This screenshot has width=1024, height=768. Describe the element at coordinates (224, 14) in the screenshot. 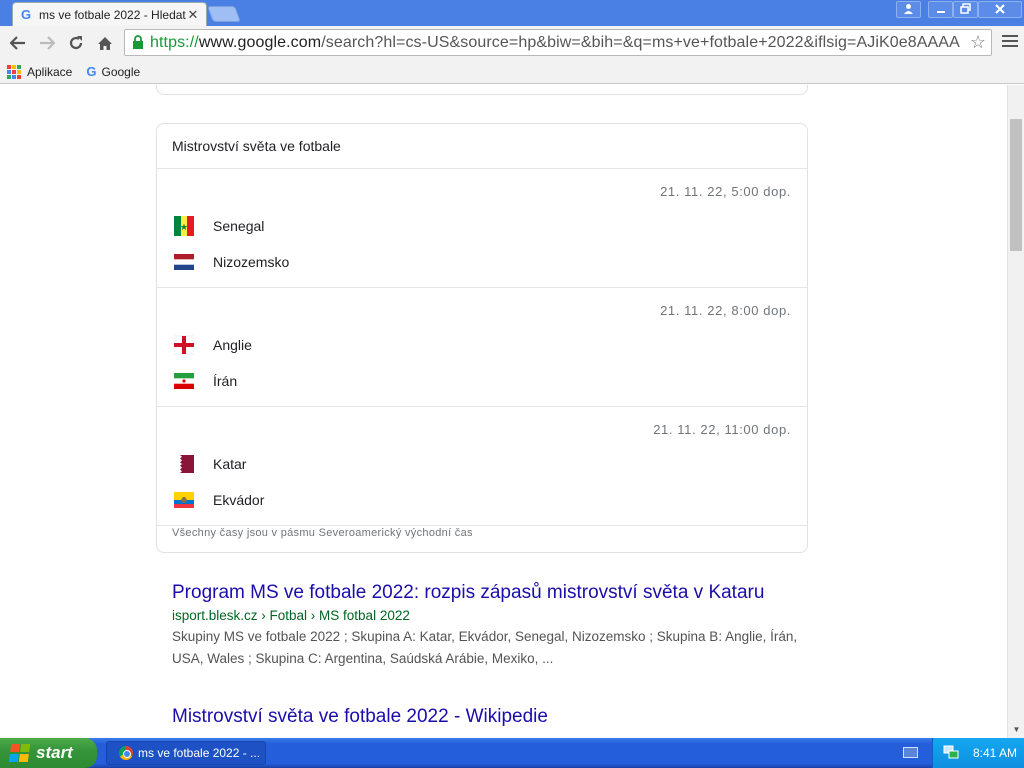

I see `new-tab-button` at that location.